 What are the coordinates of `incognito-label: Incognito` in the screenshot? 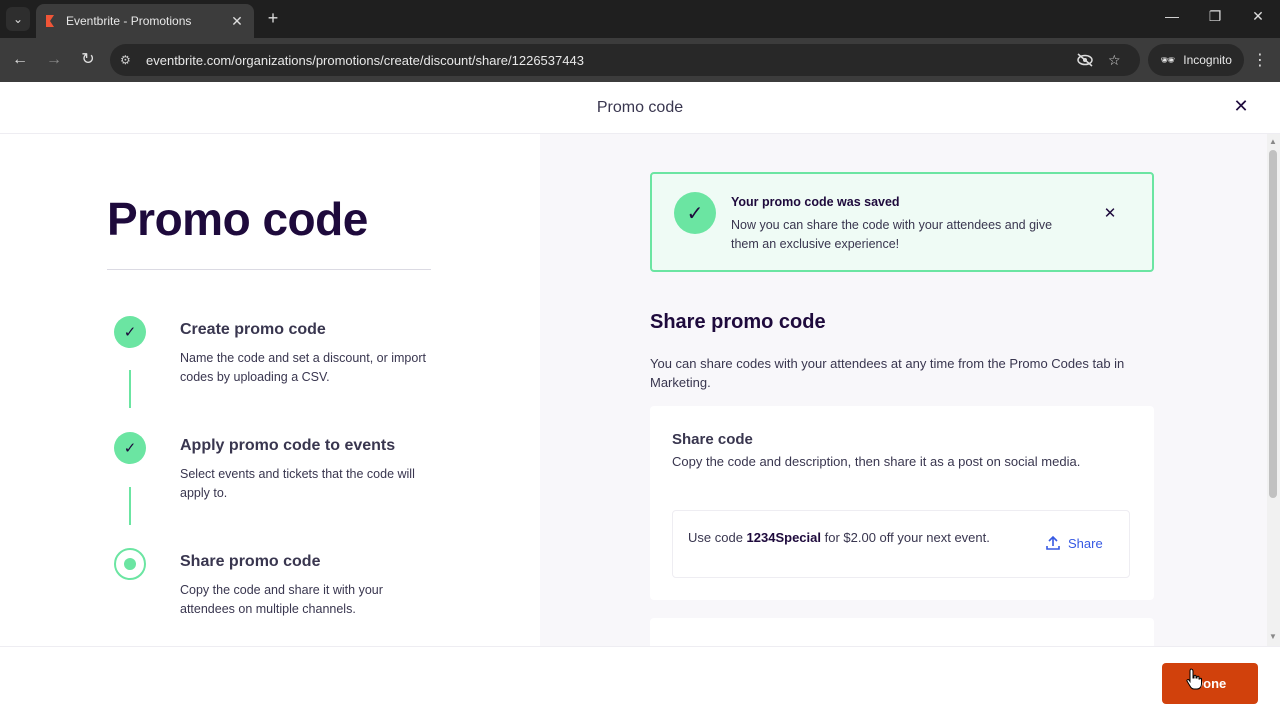 It's located at (1207, 60).